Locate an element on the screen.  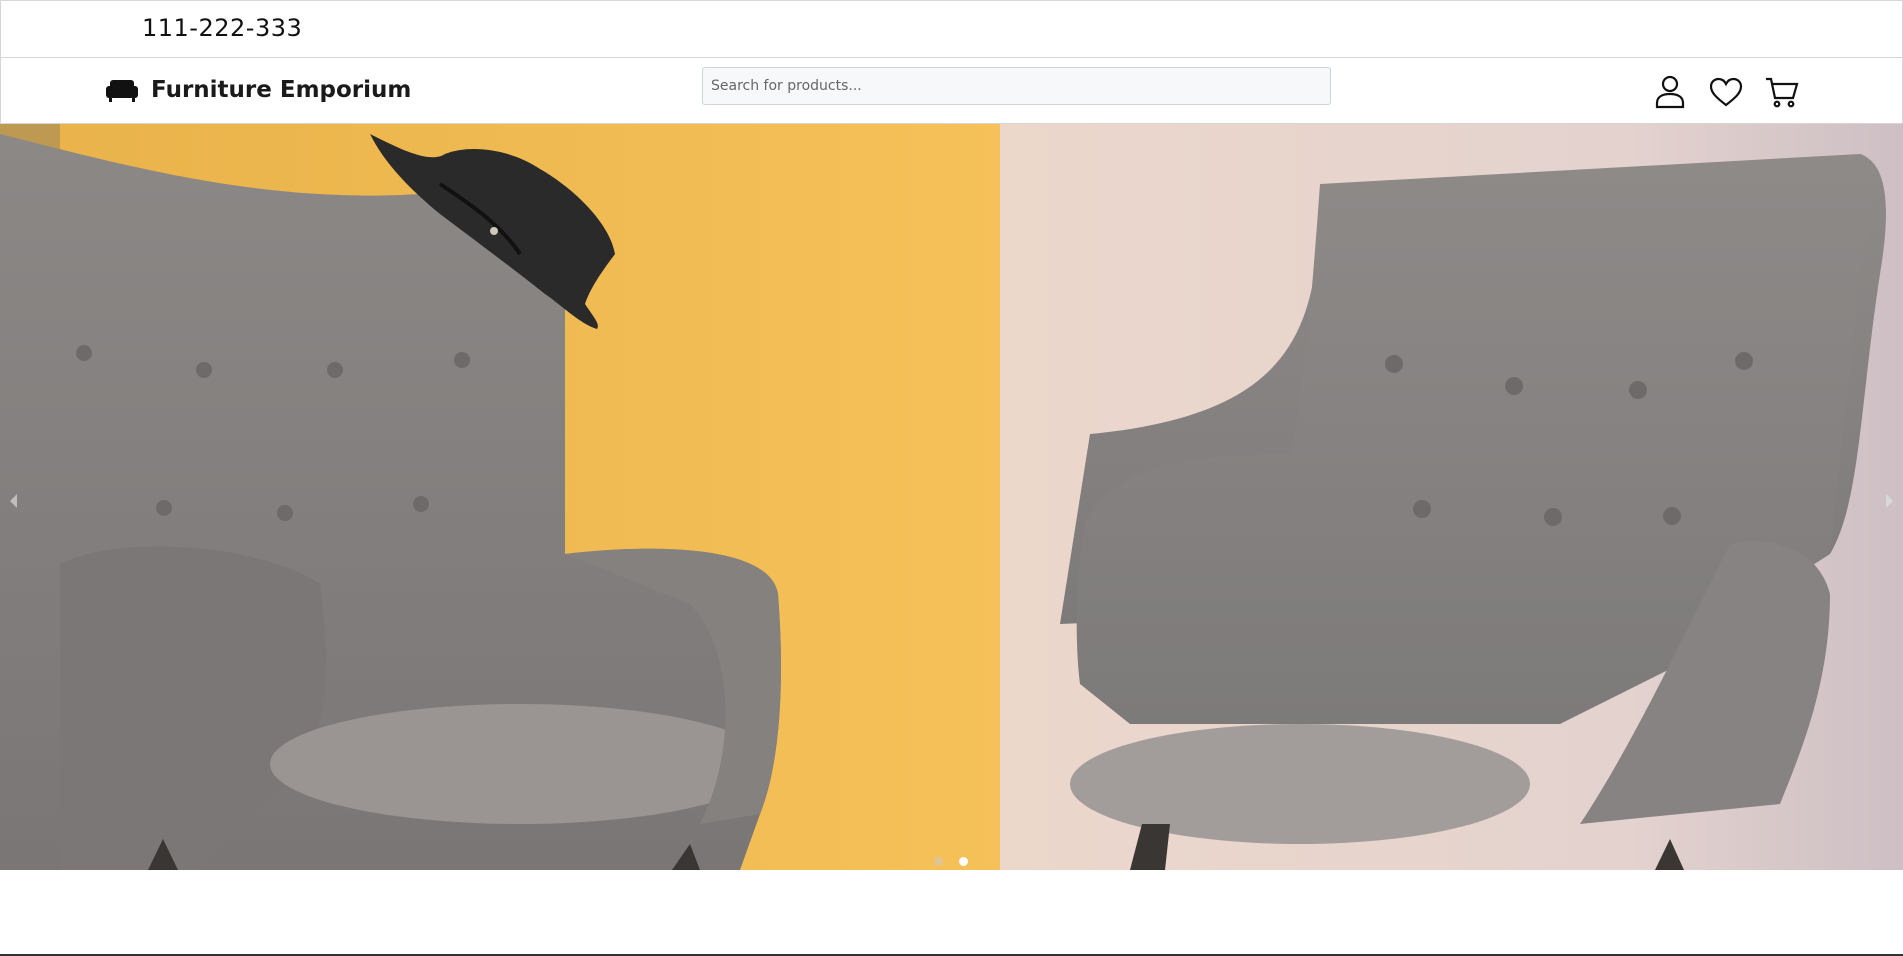
main-header: Furniture Emporium is located at coordinates (951, 90).